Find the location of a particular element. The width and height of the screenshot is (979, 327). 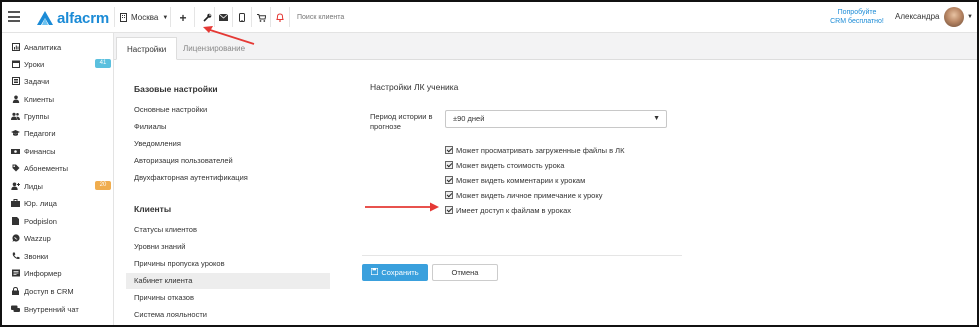

sidebar-item-label: Лиды is located at coordinates (33, 186).